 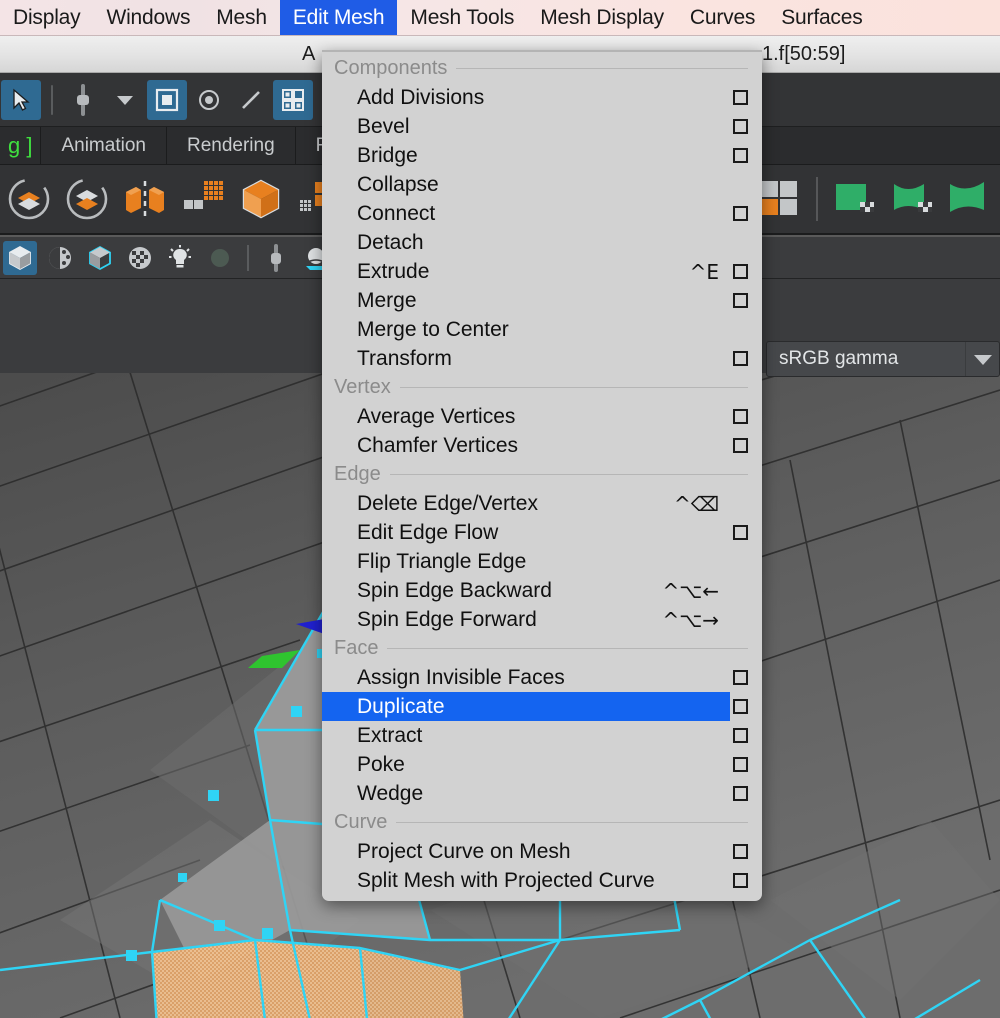 What do you see at coordinates (883, 359) in the screenshot?
I see `colorspace-dropdown: sRGB gamma` at bounding box center [883, 359].